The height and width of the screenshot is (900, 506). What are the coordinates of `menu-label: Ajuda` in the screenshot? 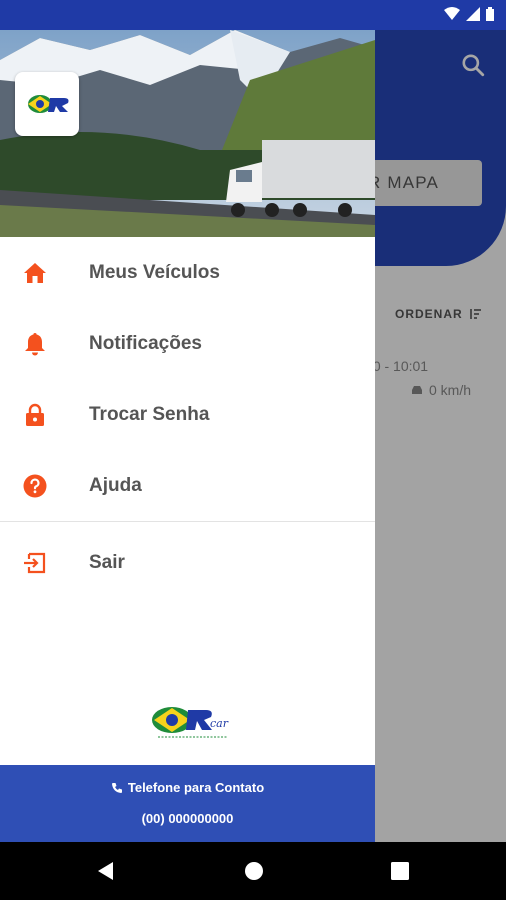 It's located at (115, 485).